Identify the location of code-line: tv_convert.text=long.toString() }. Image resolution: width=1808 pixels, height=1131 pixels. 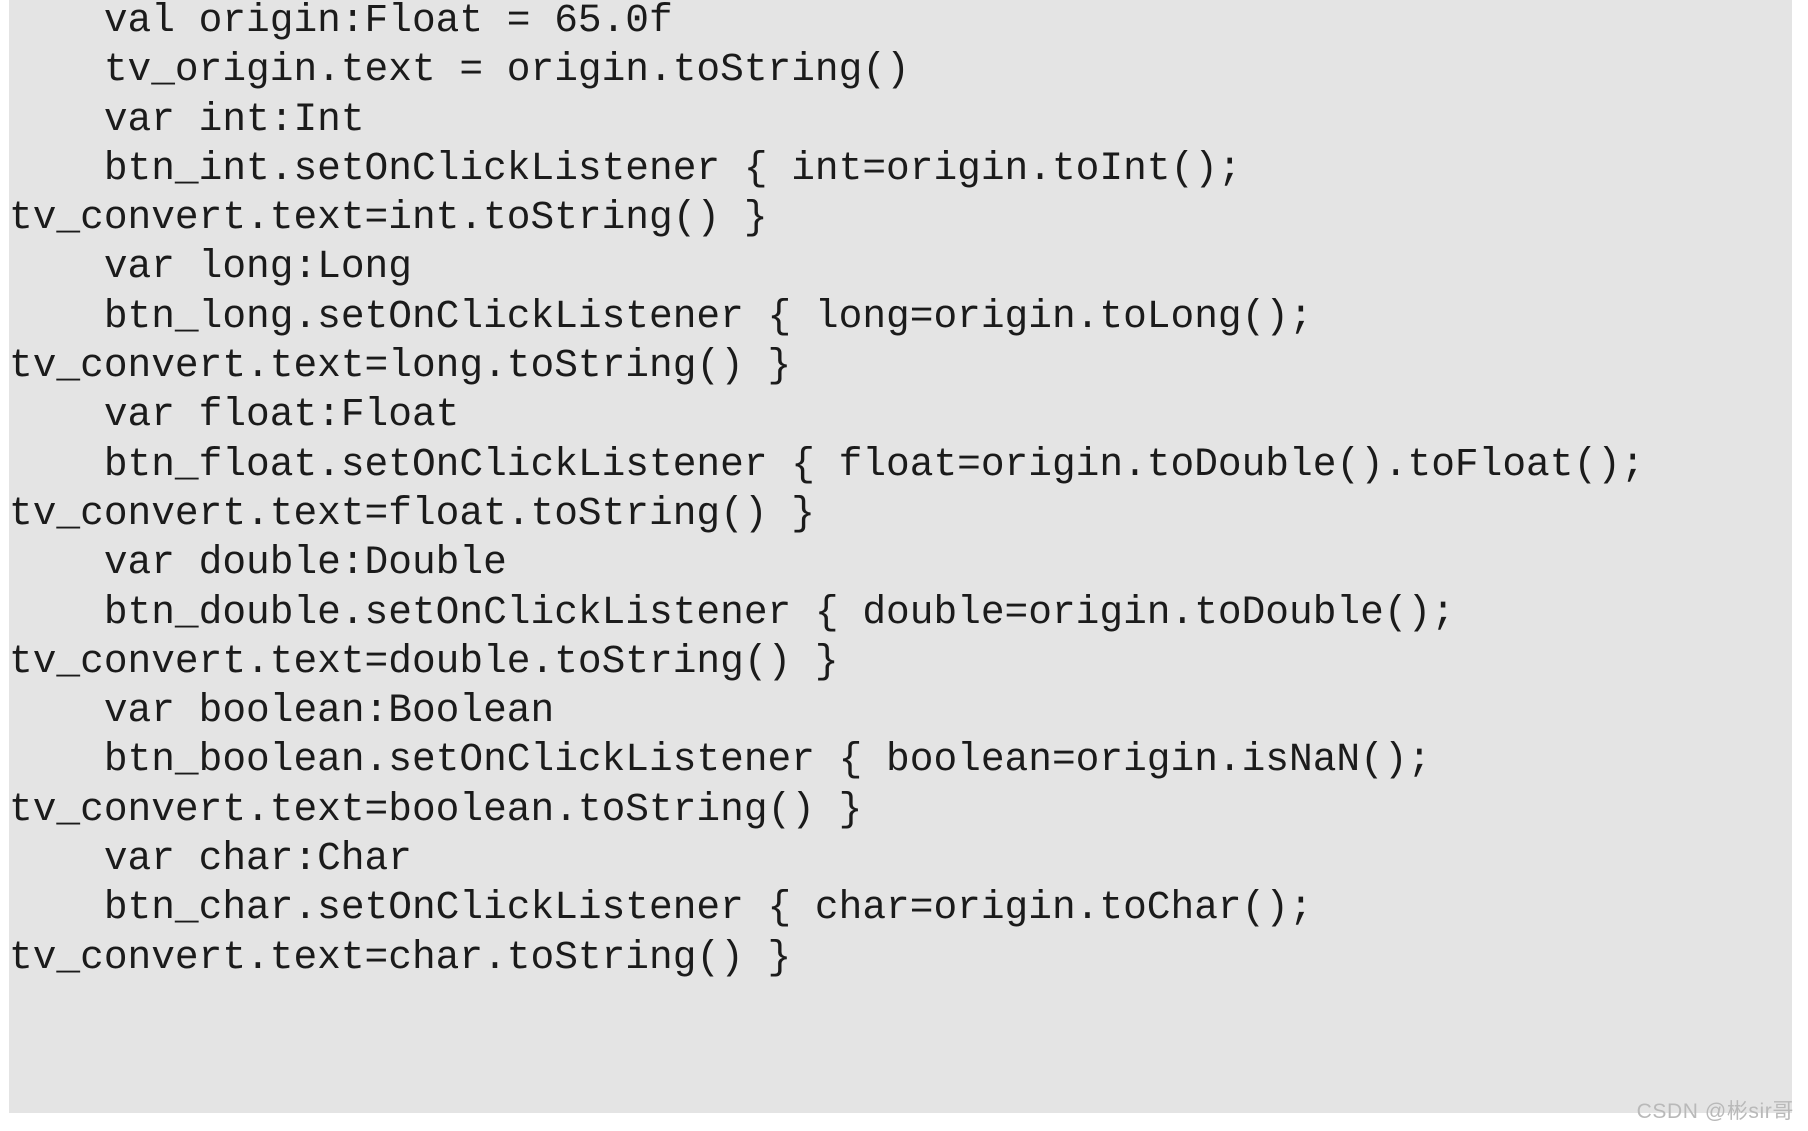
(400, 366).